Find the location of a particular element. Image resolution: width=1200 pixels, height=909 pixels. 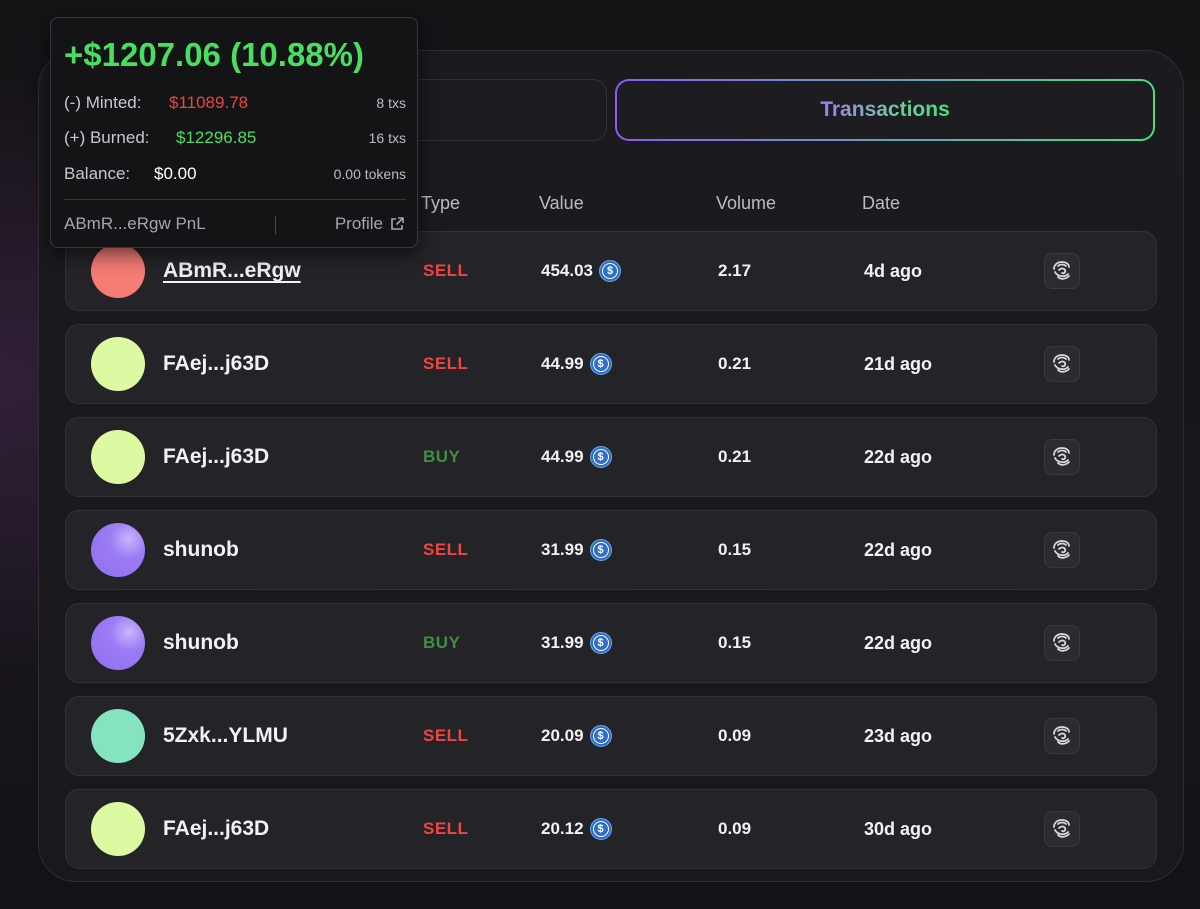

tab-transactions: Transactions is located at coordinates (885, 110).